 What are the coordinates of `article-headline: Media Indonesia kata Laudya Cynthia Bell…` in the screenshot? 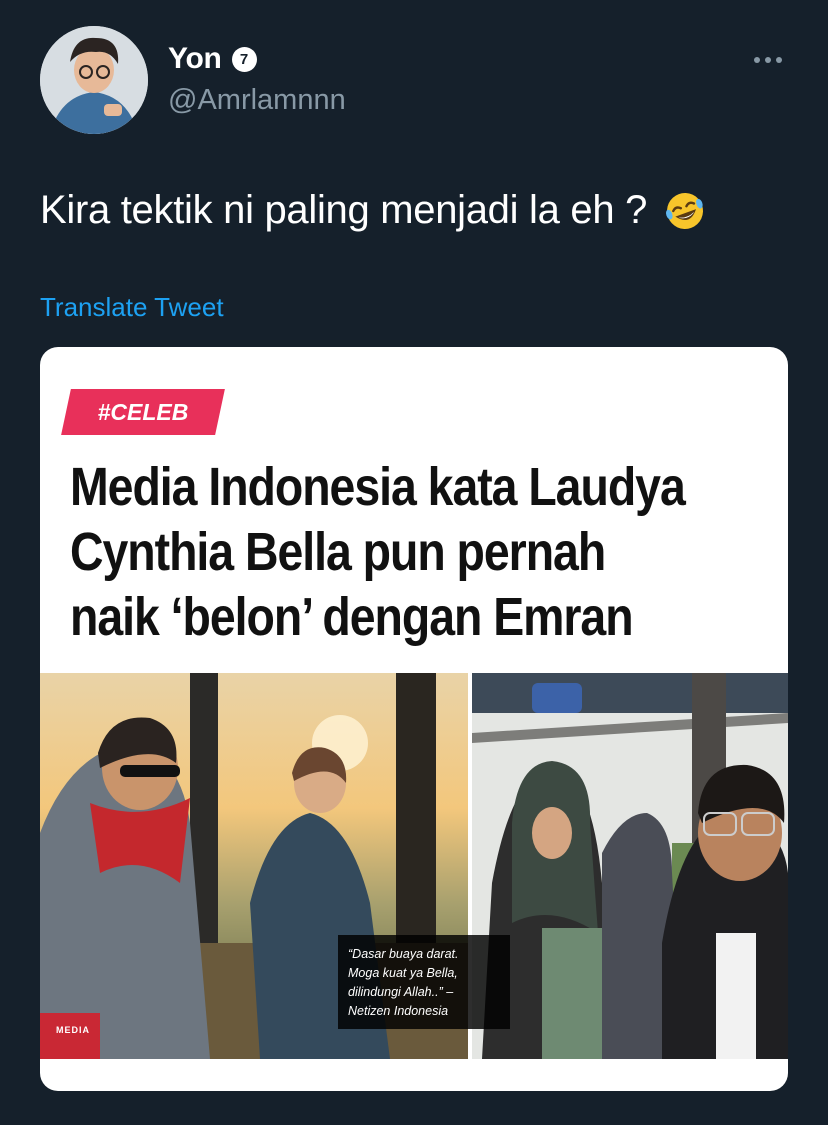 It's located at (378, 552).